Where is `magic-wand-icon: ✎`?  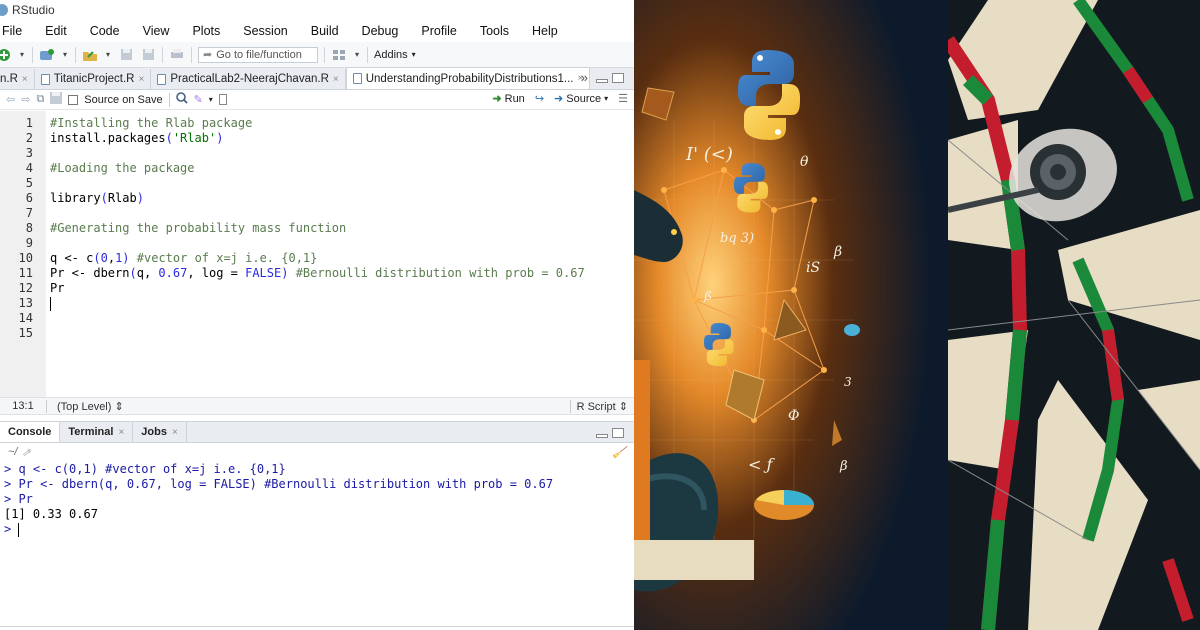 magic-wand-icon: ✎ is located at coordinates (198, 99).